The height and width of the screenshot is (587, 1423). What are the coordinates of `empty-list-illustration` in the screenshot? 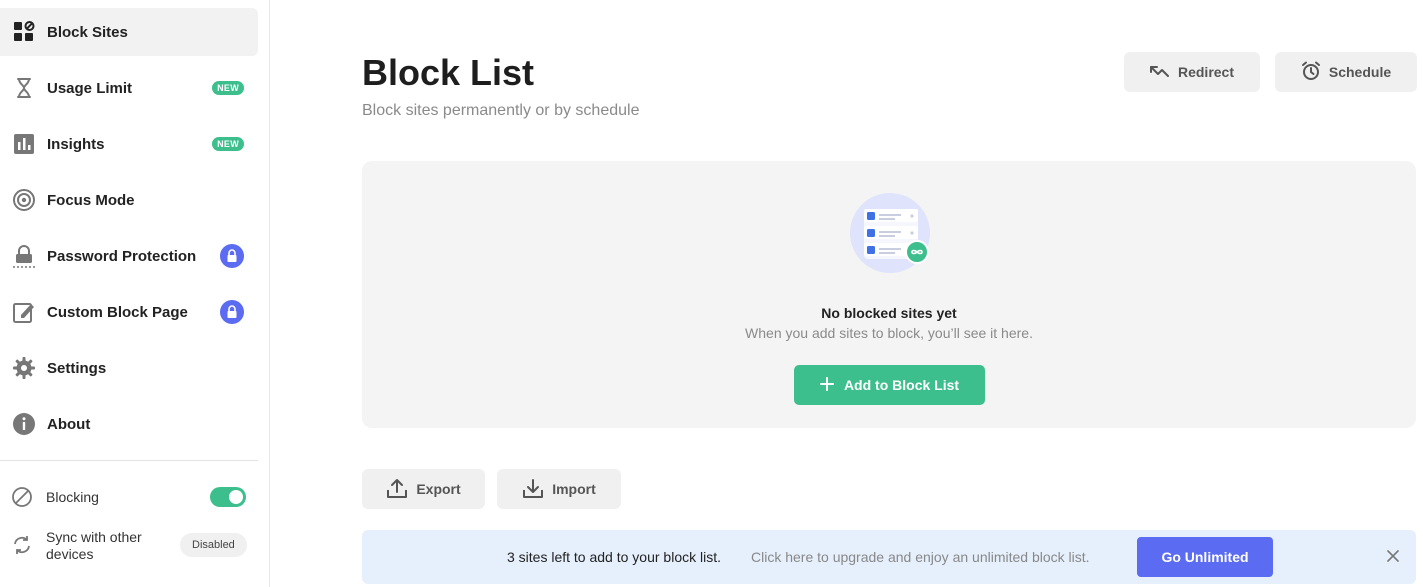 It's located at (890, 233).